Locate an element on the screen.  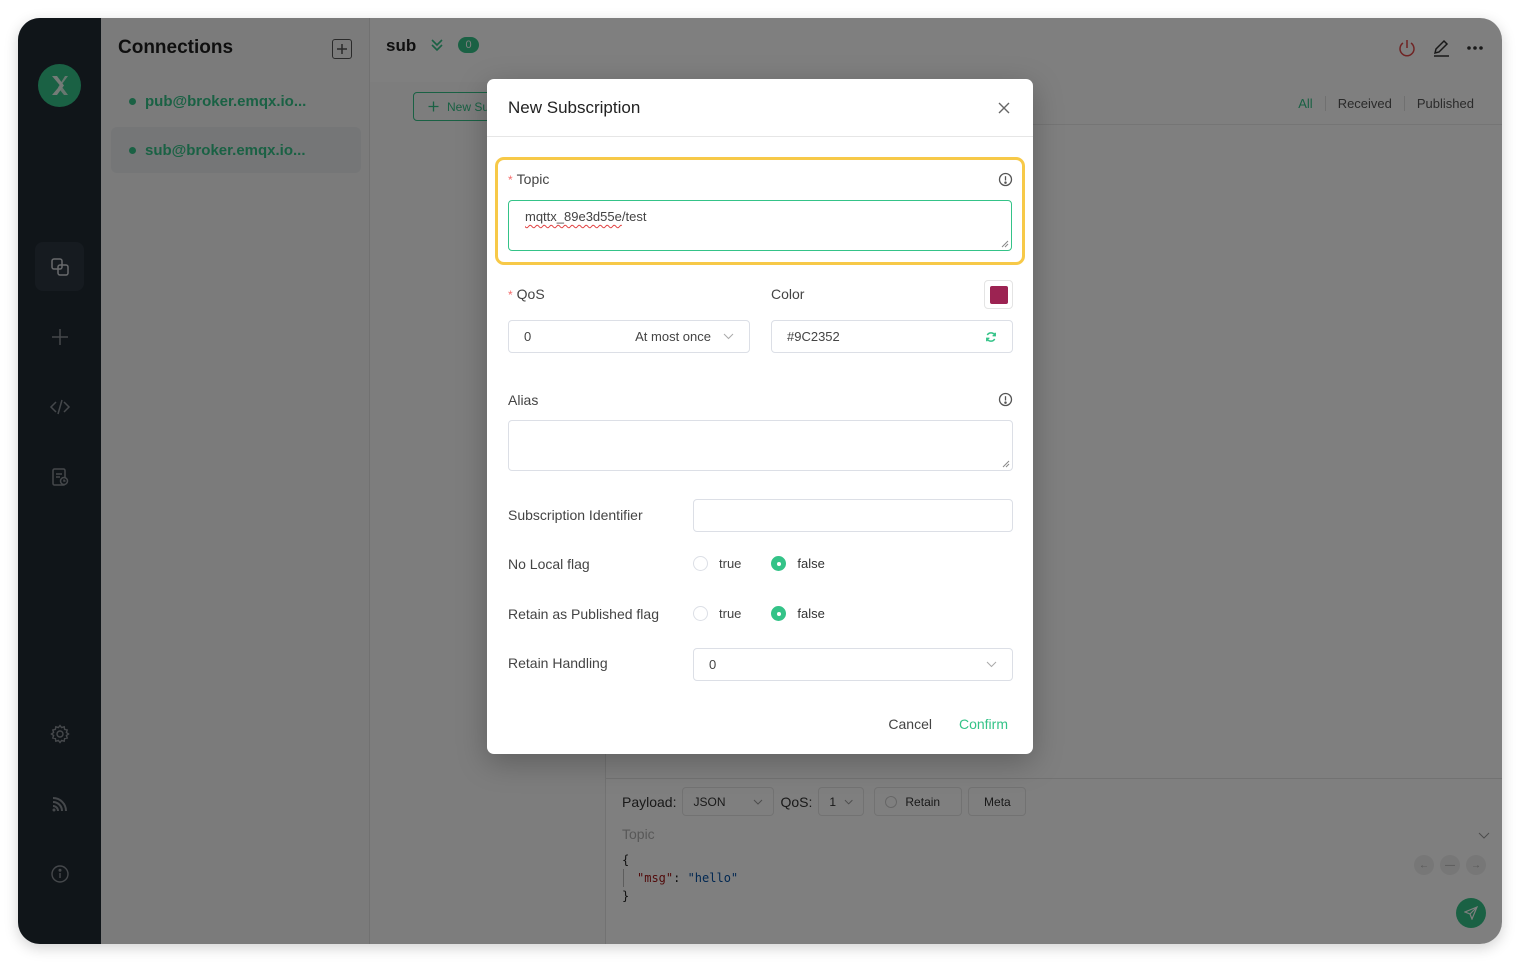
color-picker is located at coordinates (998, 294).